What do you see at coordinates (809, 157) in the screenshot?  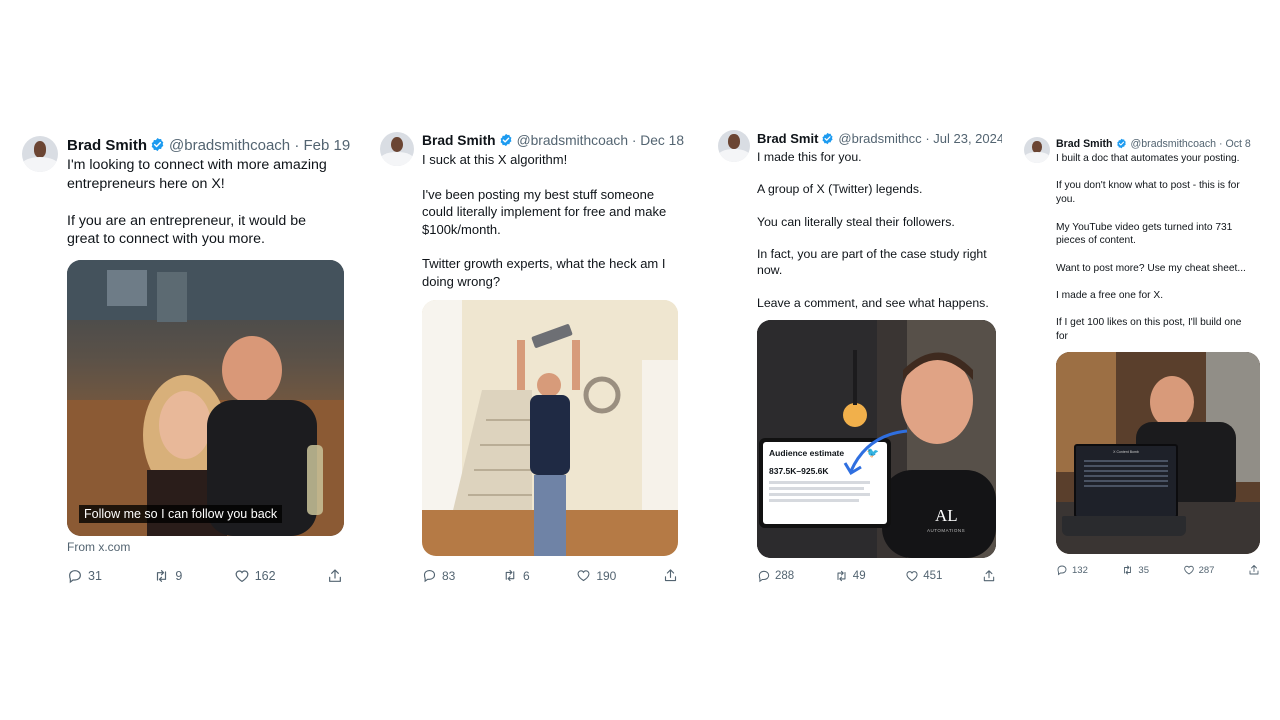 I see `tweet-line: I made this for you.` at bounding box center [809, 157].